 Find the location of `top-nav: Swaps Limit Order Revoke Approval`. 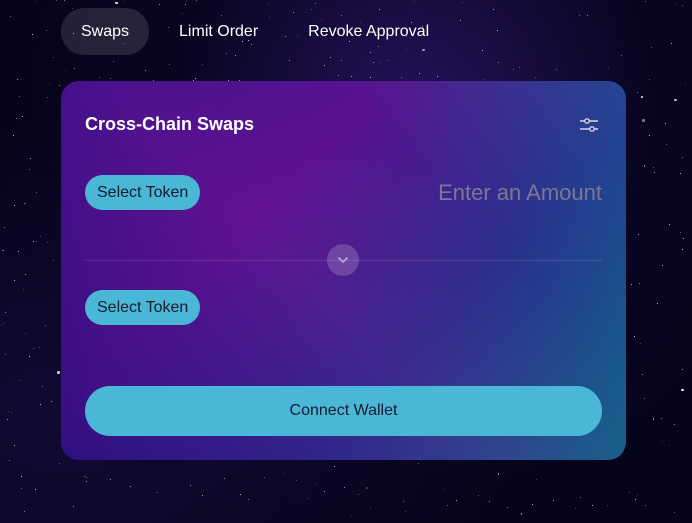

top-nav: Swaps Limit Order Revoke Approval is located at coordinates (260, 31).